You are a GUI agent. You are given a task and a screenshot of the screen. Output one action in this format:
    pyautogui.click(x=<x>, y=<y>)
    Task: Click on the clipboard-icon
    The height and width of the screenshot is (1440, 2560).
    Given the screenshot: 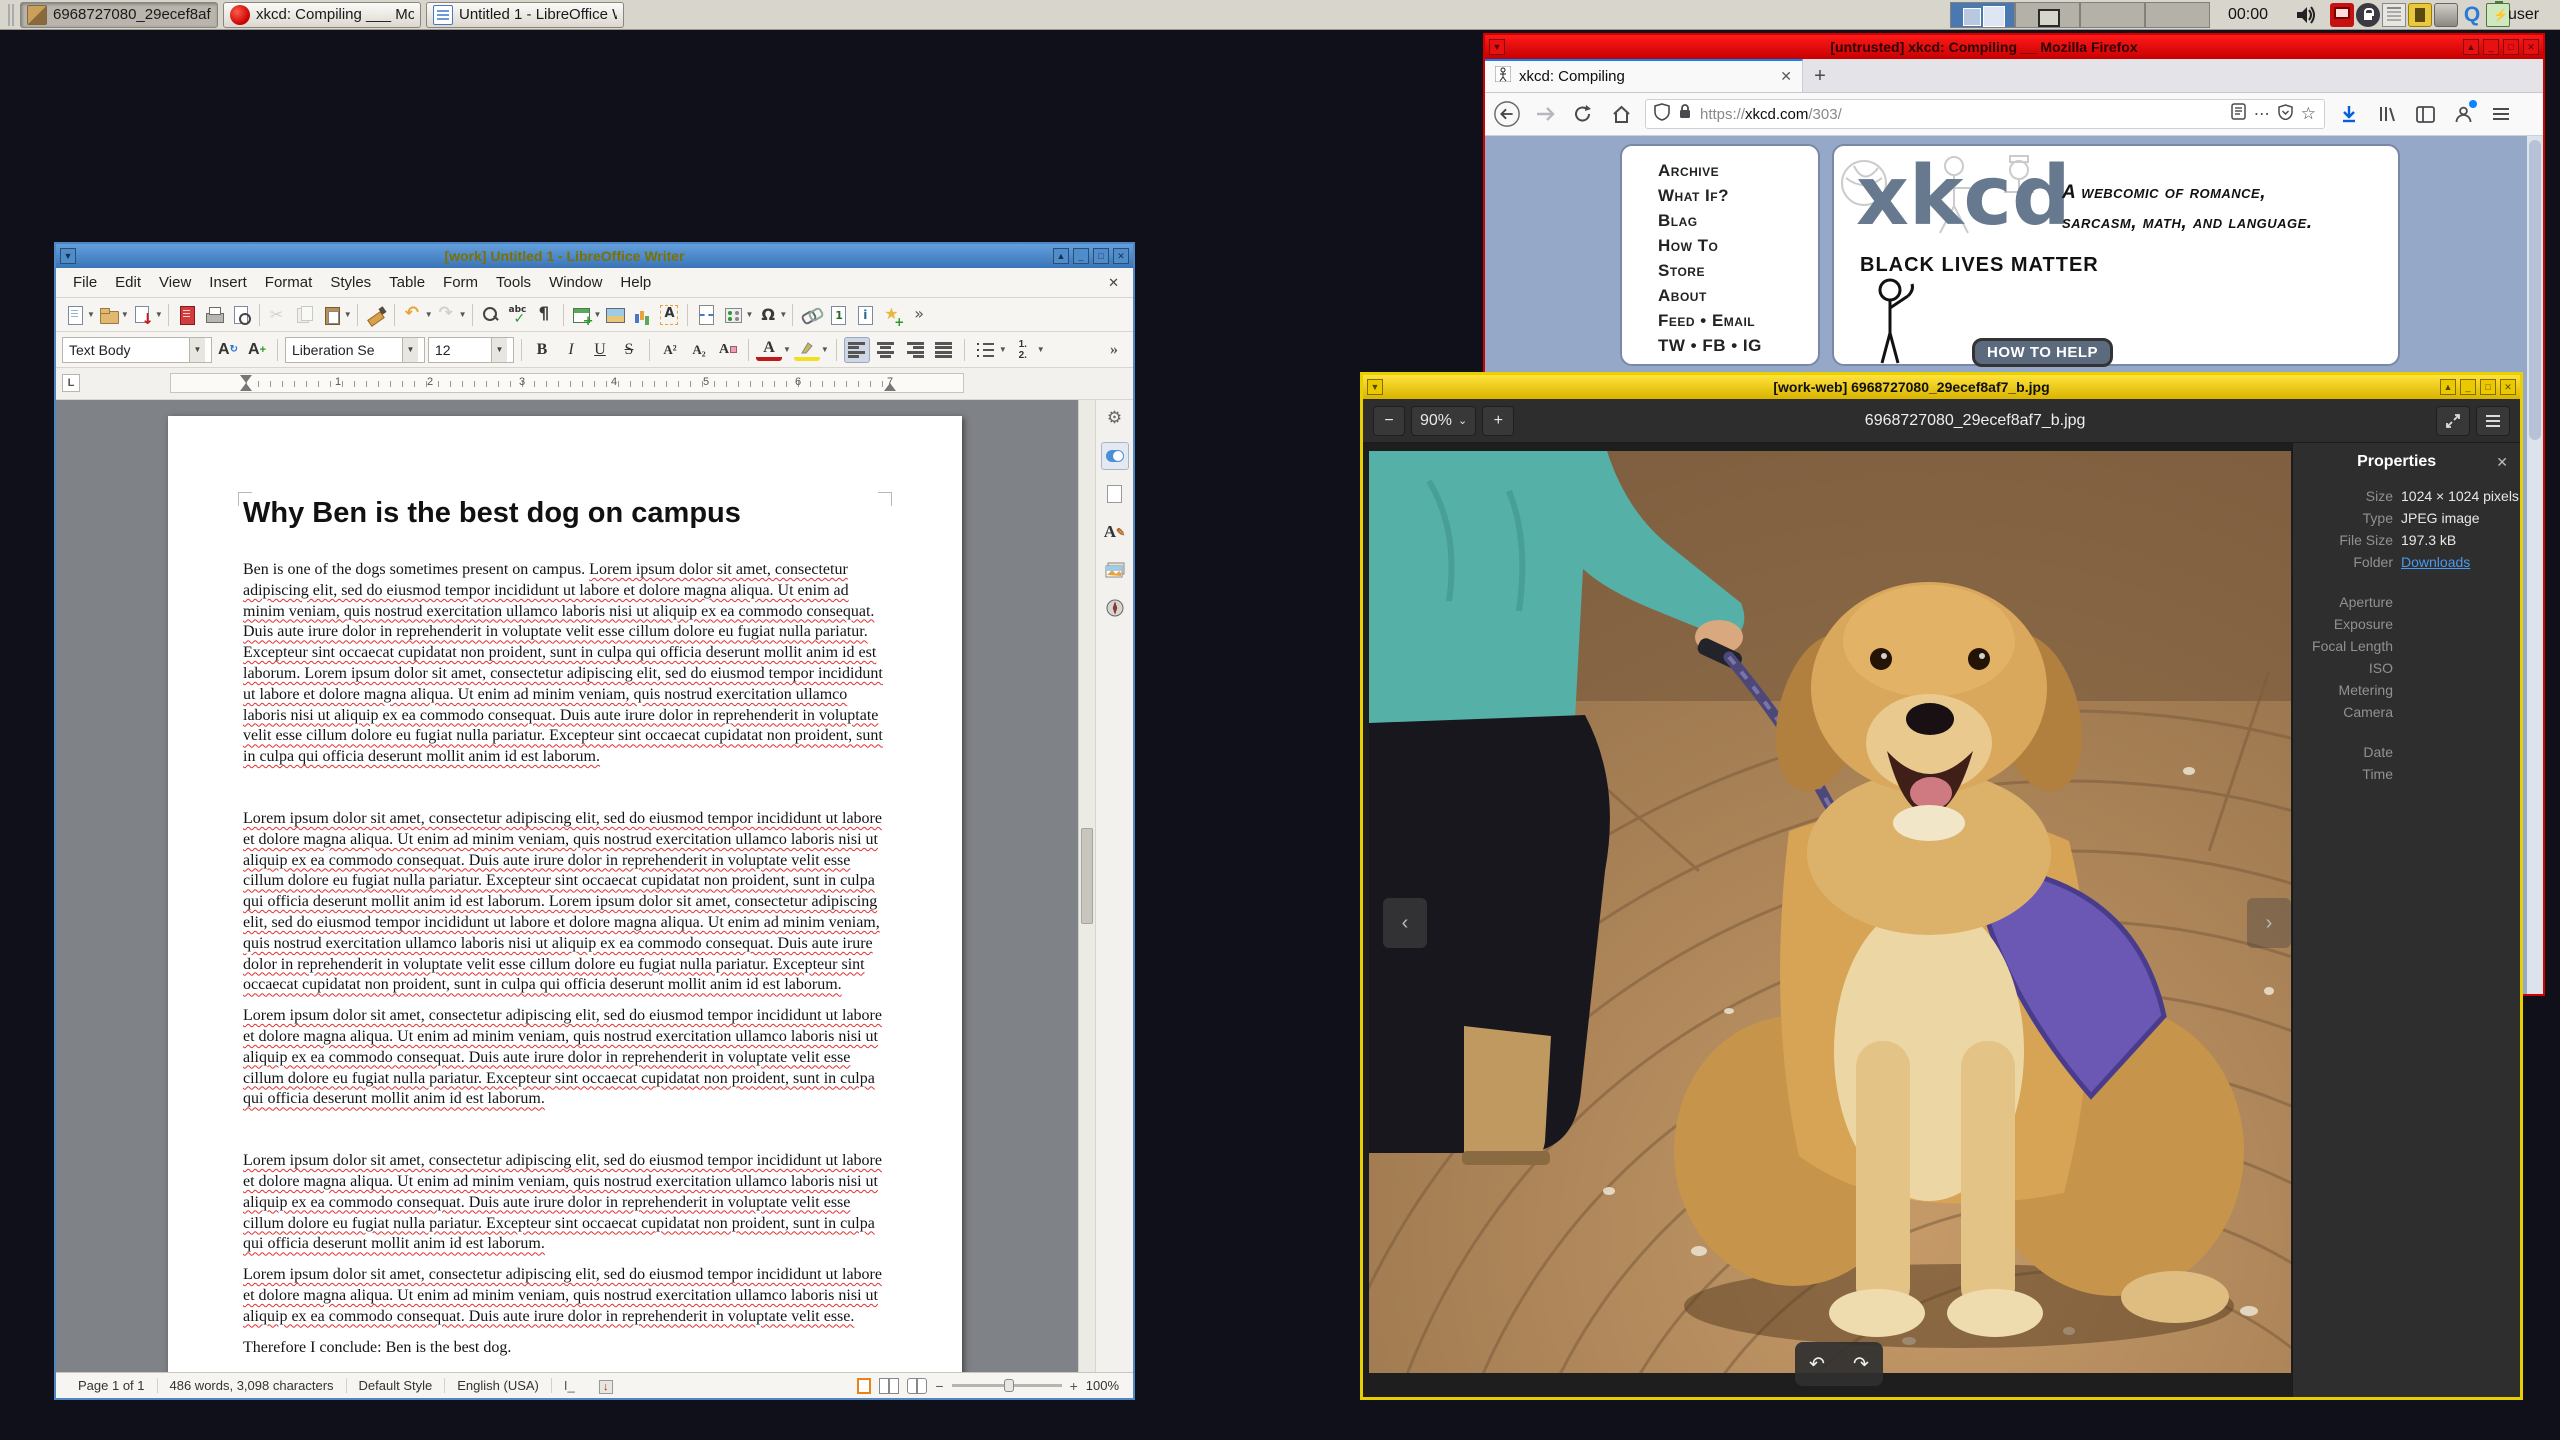 What is the action you would take?
    pyautogui.click(x=2394, y=15)
    